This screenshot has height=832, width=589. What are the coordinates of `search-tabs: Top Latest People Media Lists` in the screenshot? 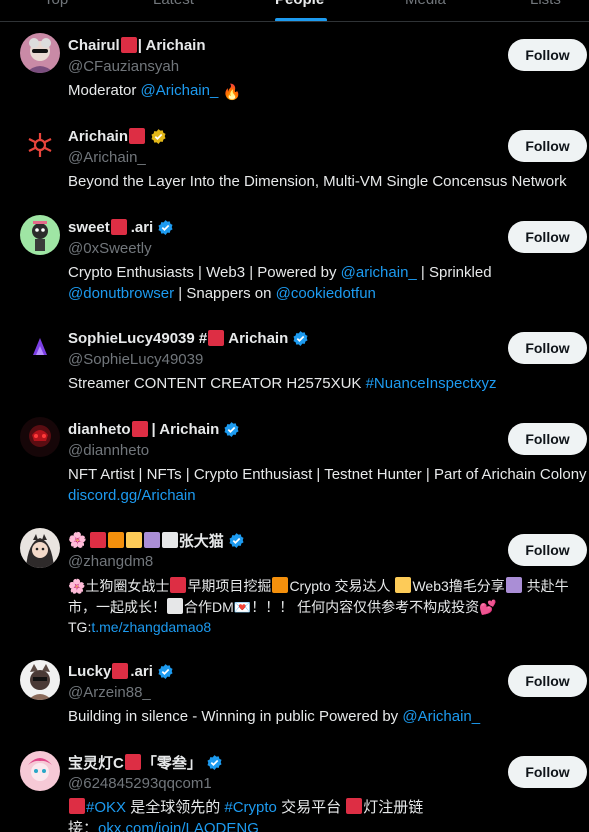 It's located at (294, 11).